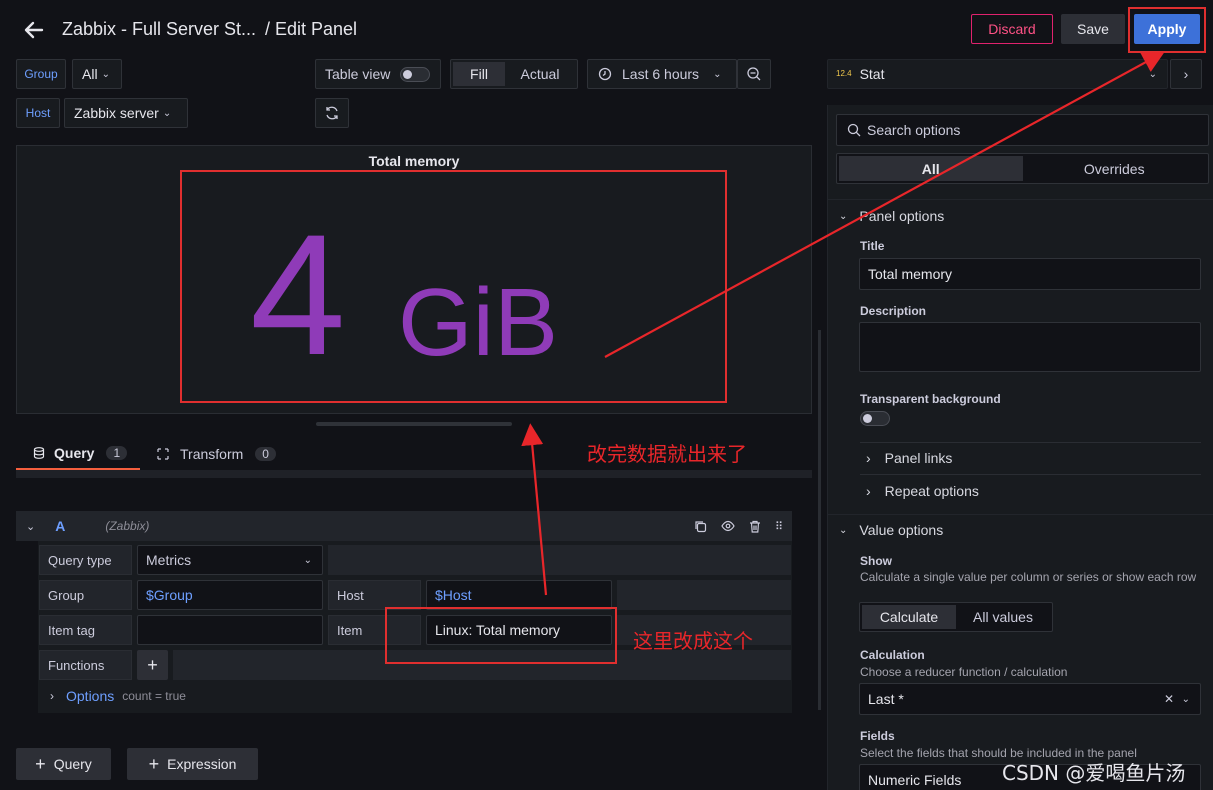 Image resolution: width=1213 pixels, height=790 pixels. What do you see at coordinates (1030, 274) in the screenshot?
I see `title-input: Total memory` at bounding box center [1030, 274].